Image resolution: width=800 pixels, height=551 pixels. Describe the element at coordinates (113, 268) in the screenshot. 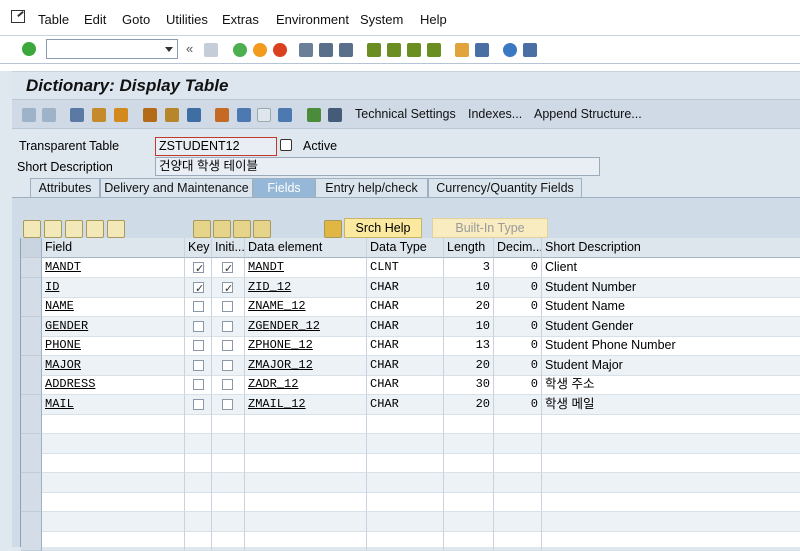

I see `field-name-cell: MANDT` at that location.